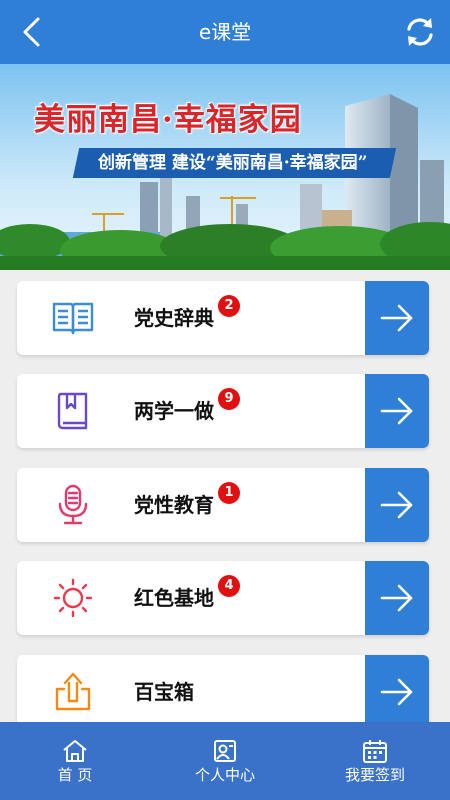 Image resolution: width=450 pixels, height=800 pixels. What do you see at coordinates (223, 318) in the screenshot?
I see `menu-item-party-history-dictionary: 党史辞典 2` at bounding box center [223, 318].